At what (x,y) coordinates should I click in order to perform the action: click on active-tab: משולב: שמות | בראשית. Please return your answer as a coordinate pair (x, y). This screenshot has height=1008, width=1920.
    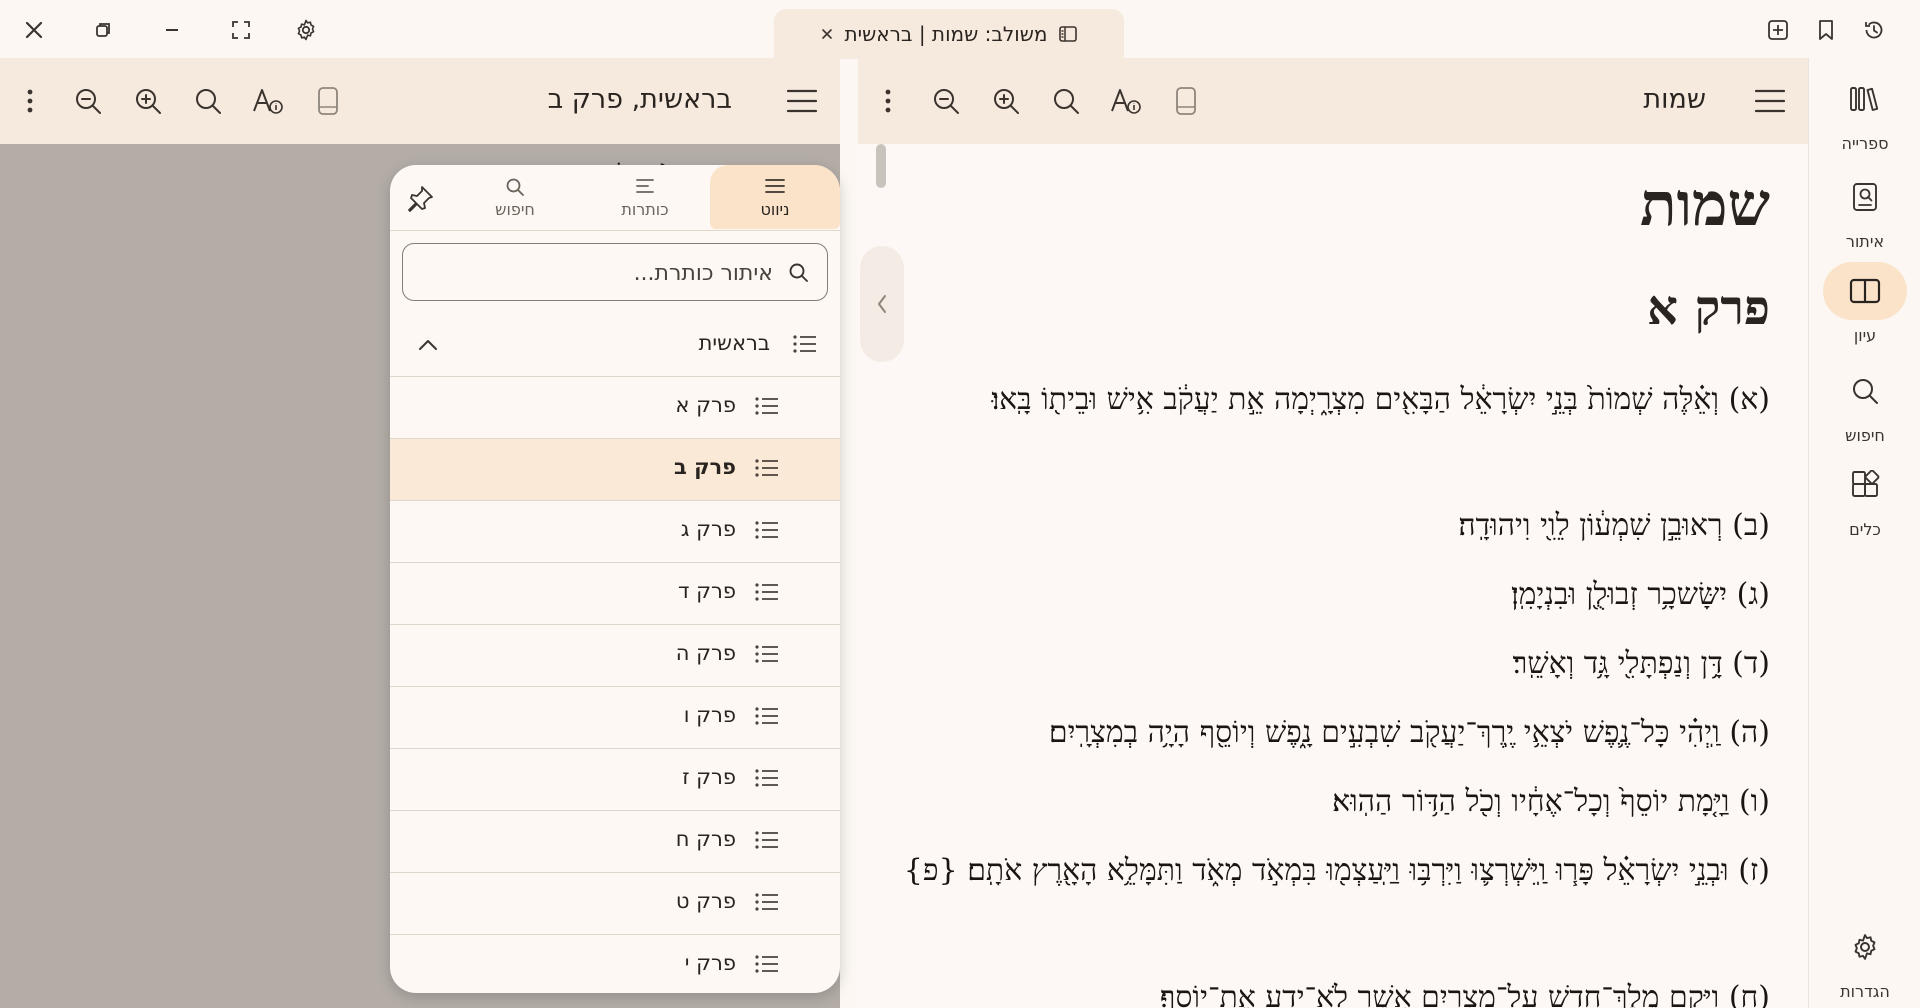
    Looking at the image, I should click on (949, 34).